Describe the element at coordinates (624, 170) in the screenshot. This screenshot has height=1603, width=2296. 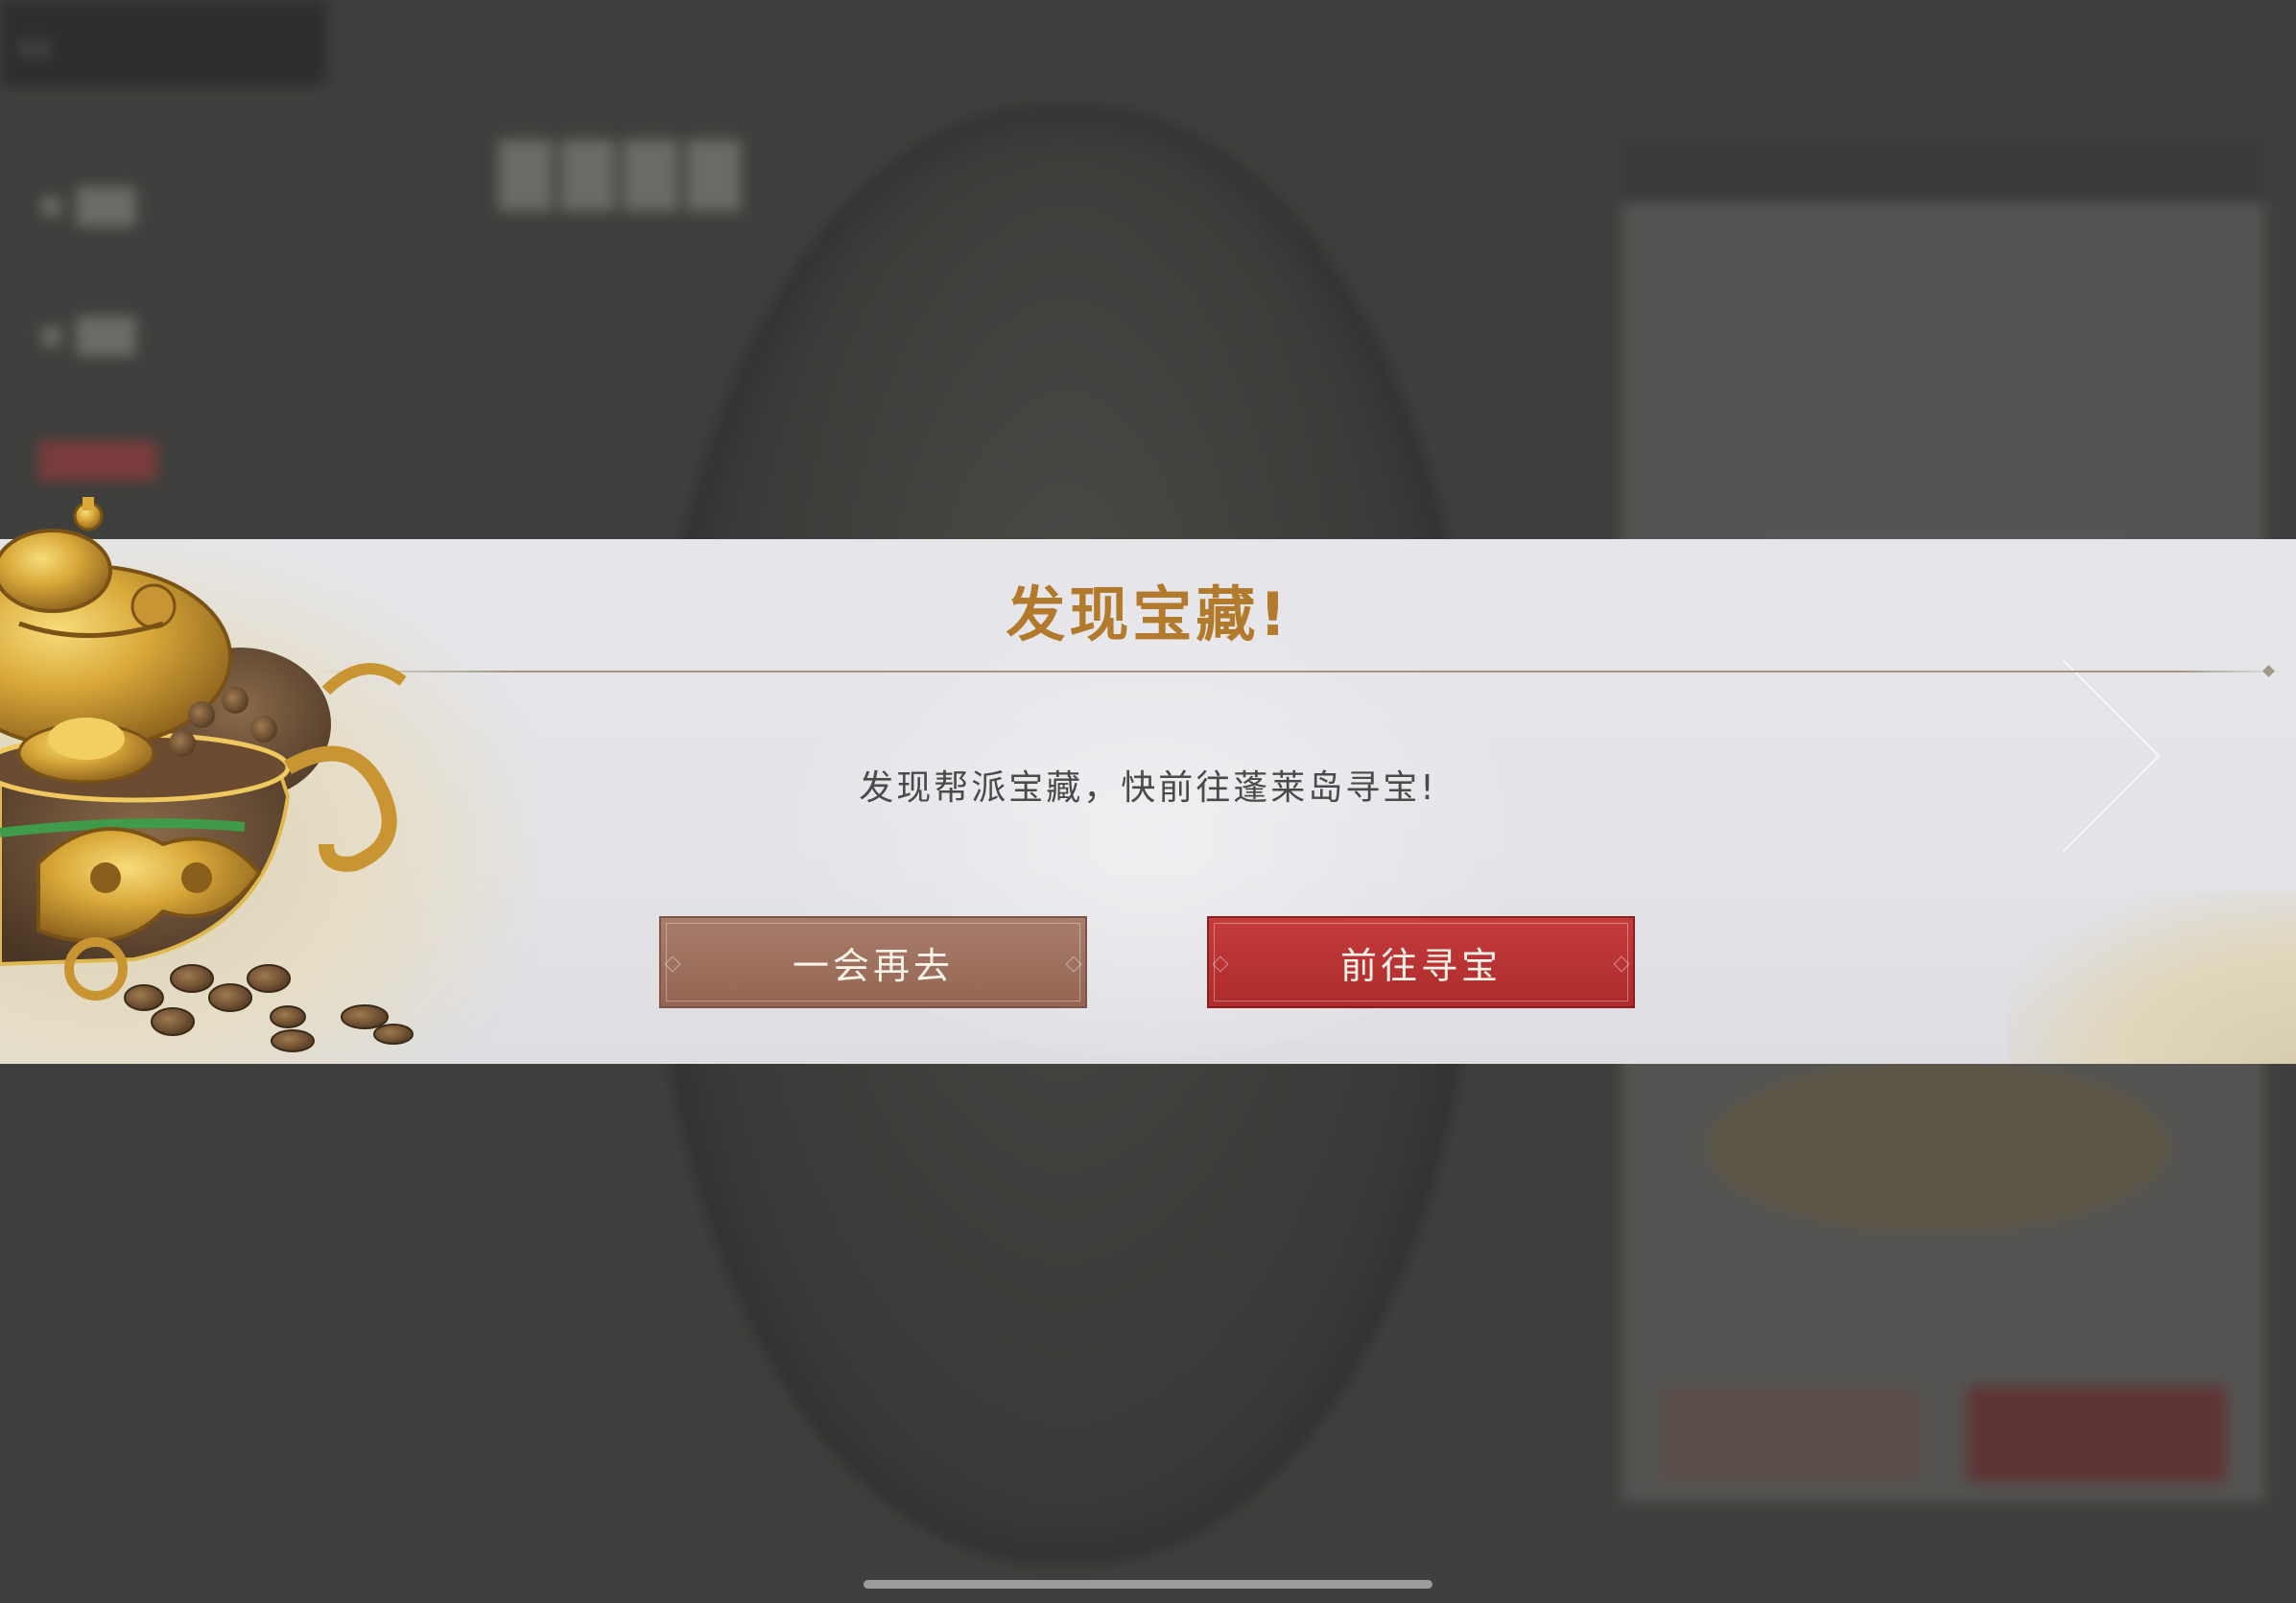
I see `background-title-blur: ▇▇▇▇` at that location.